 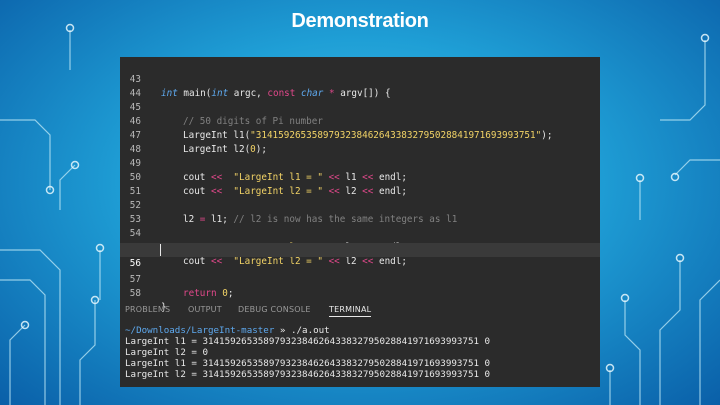 What do you see at coordinates (205, 309) in the screenshot?
I see `tab-output: OUTPUT` at bounding box center [205, 309].